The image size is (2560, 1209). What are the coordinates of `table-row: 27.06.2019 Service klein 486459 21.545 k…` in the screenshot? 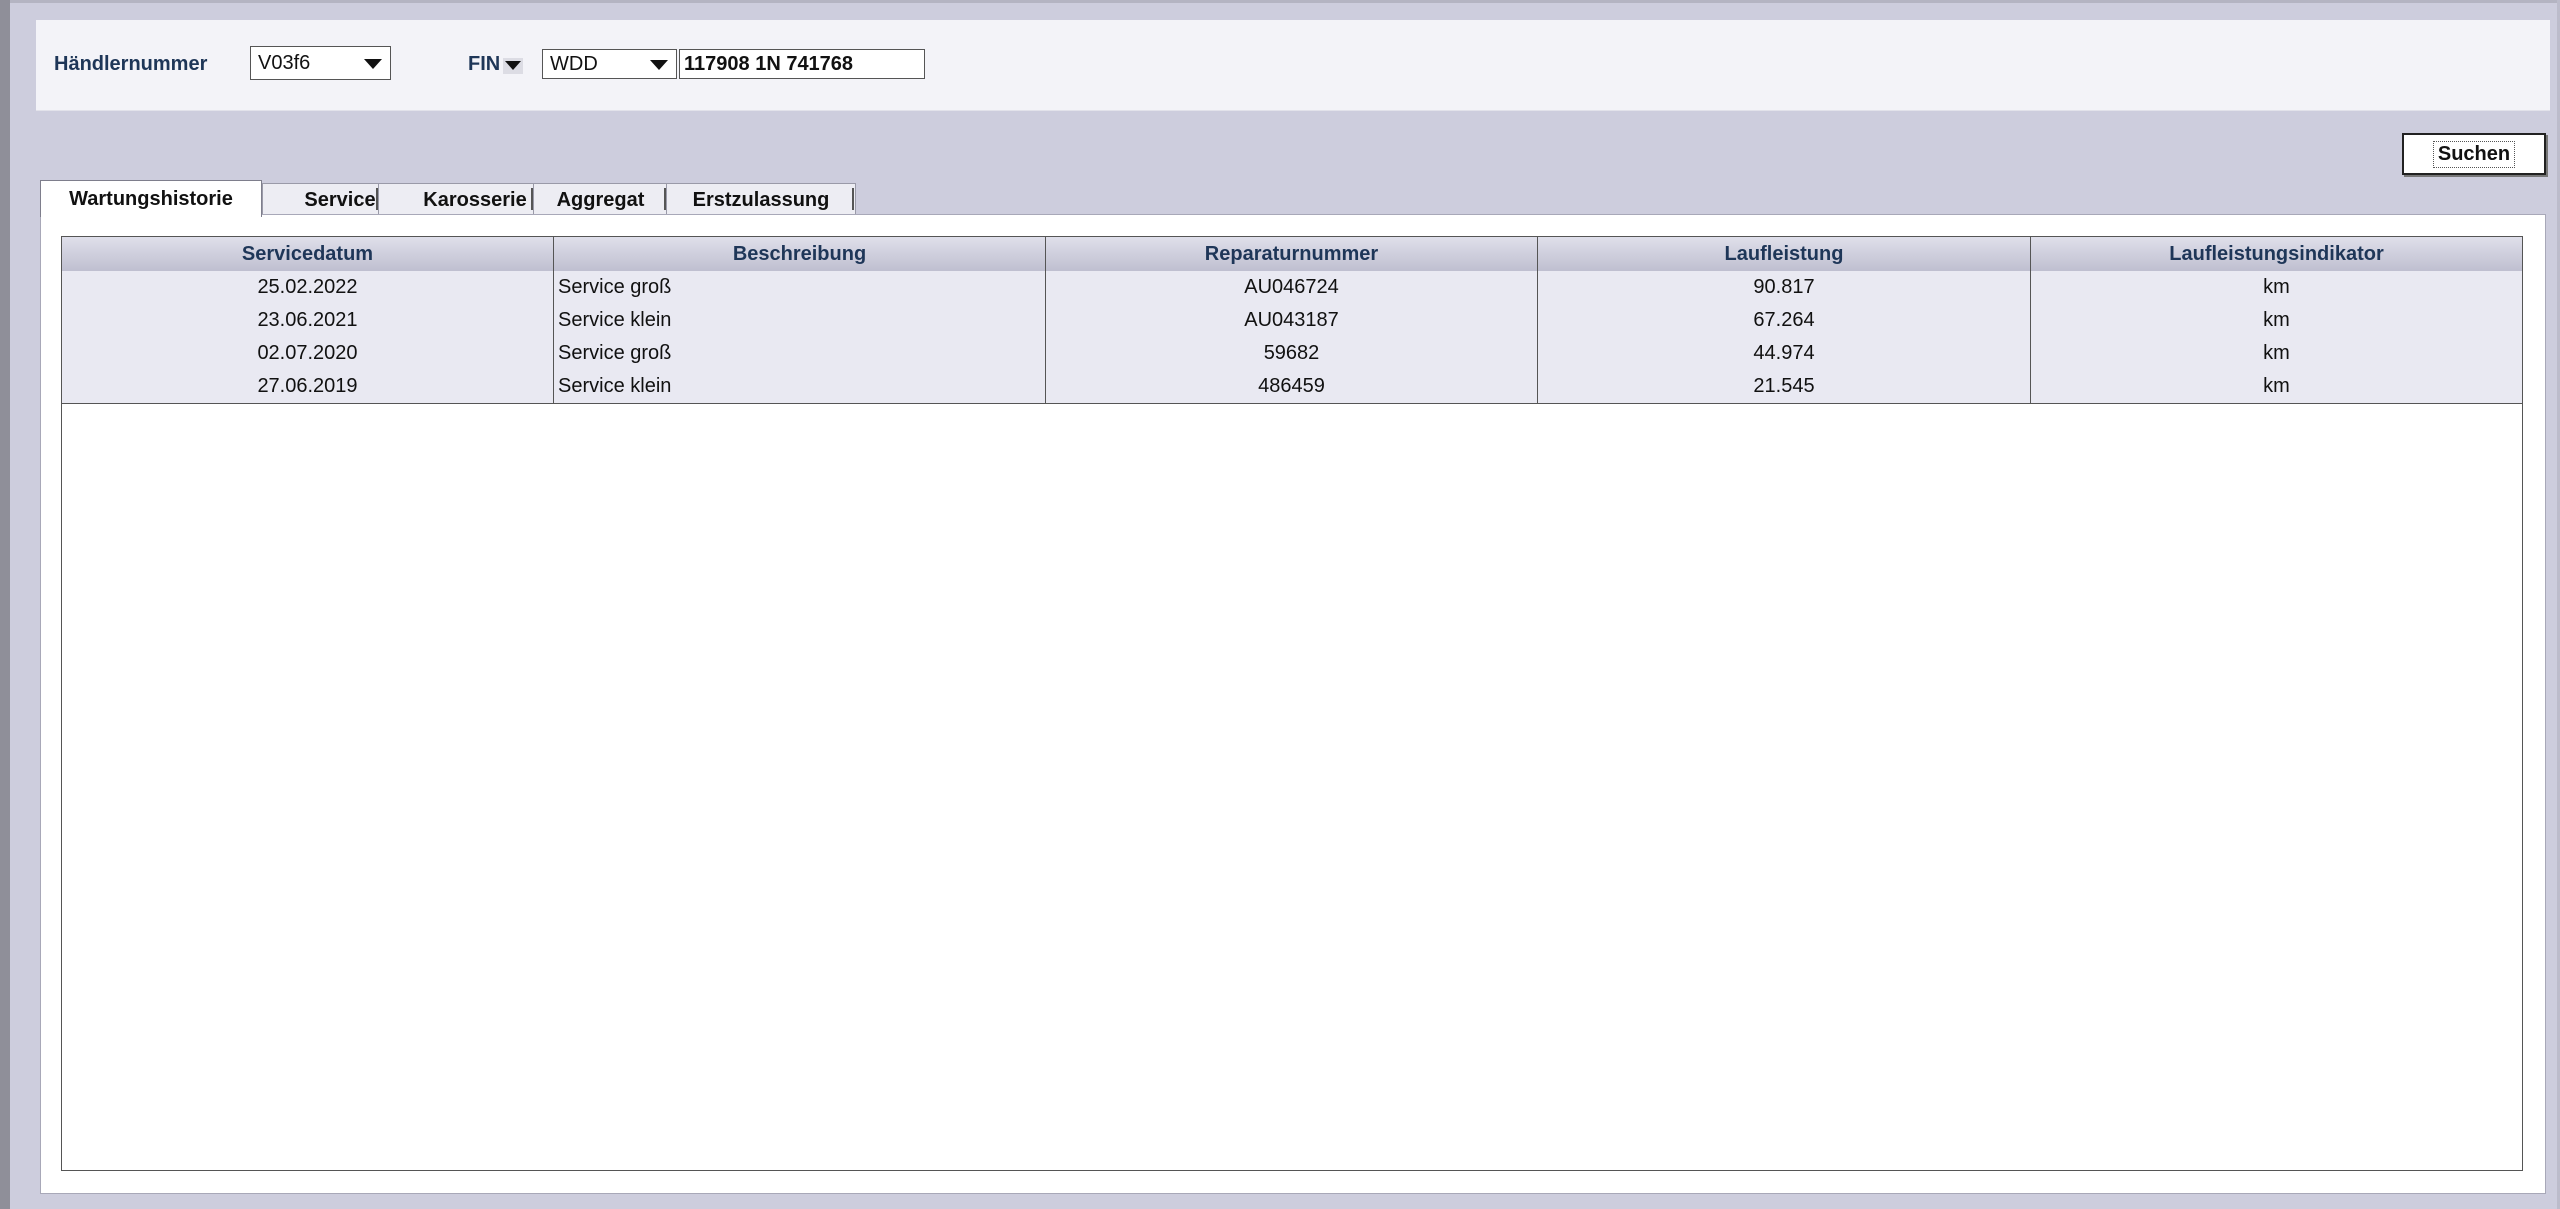 It's located at (1292, 387).